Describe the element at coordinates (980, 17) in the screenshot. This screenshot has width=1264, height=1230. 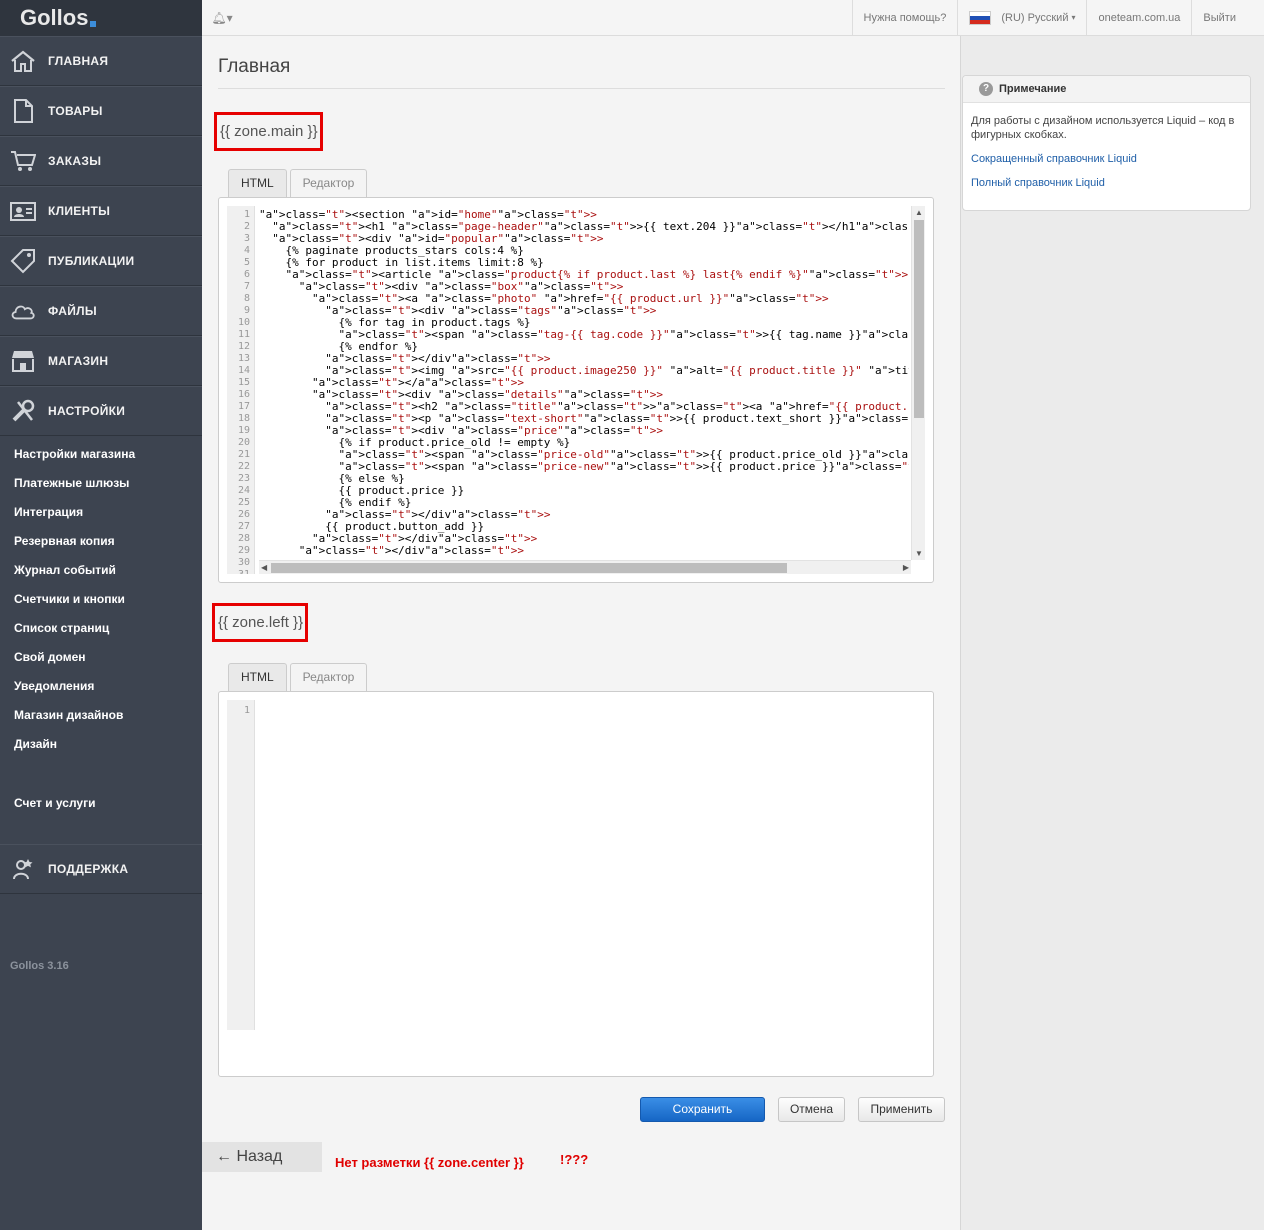
I see `russia-flag-icon` at that location.